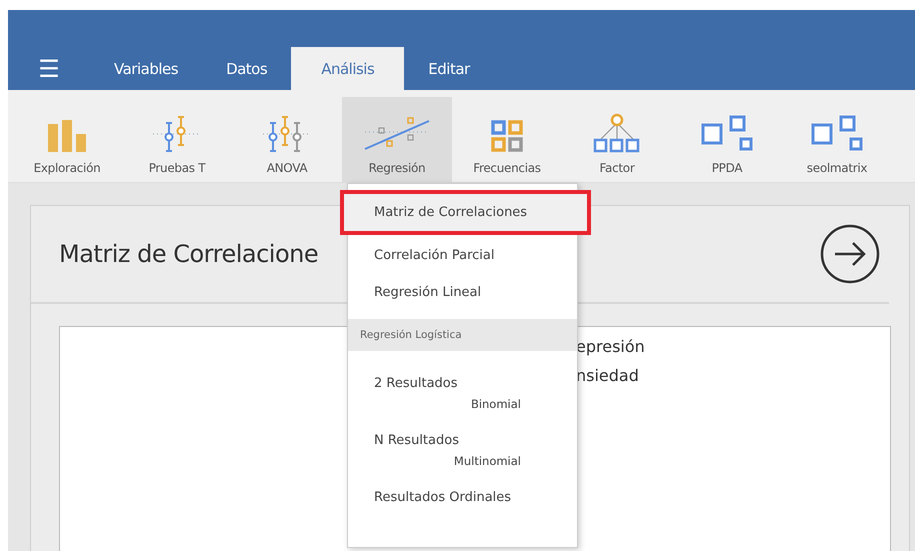  I want to click on ribbon-button: Exploración, so click(67, 140).